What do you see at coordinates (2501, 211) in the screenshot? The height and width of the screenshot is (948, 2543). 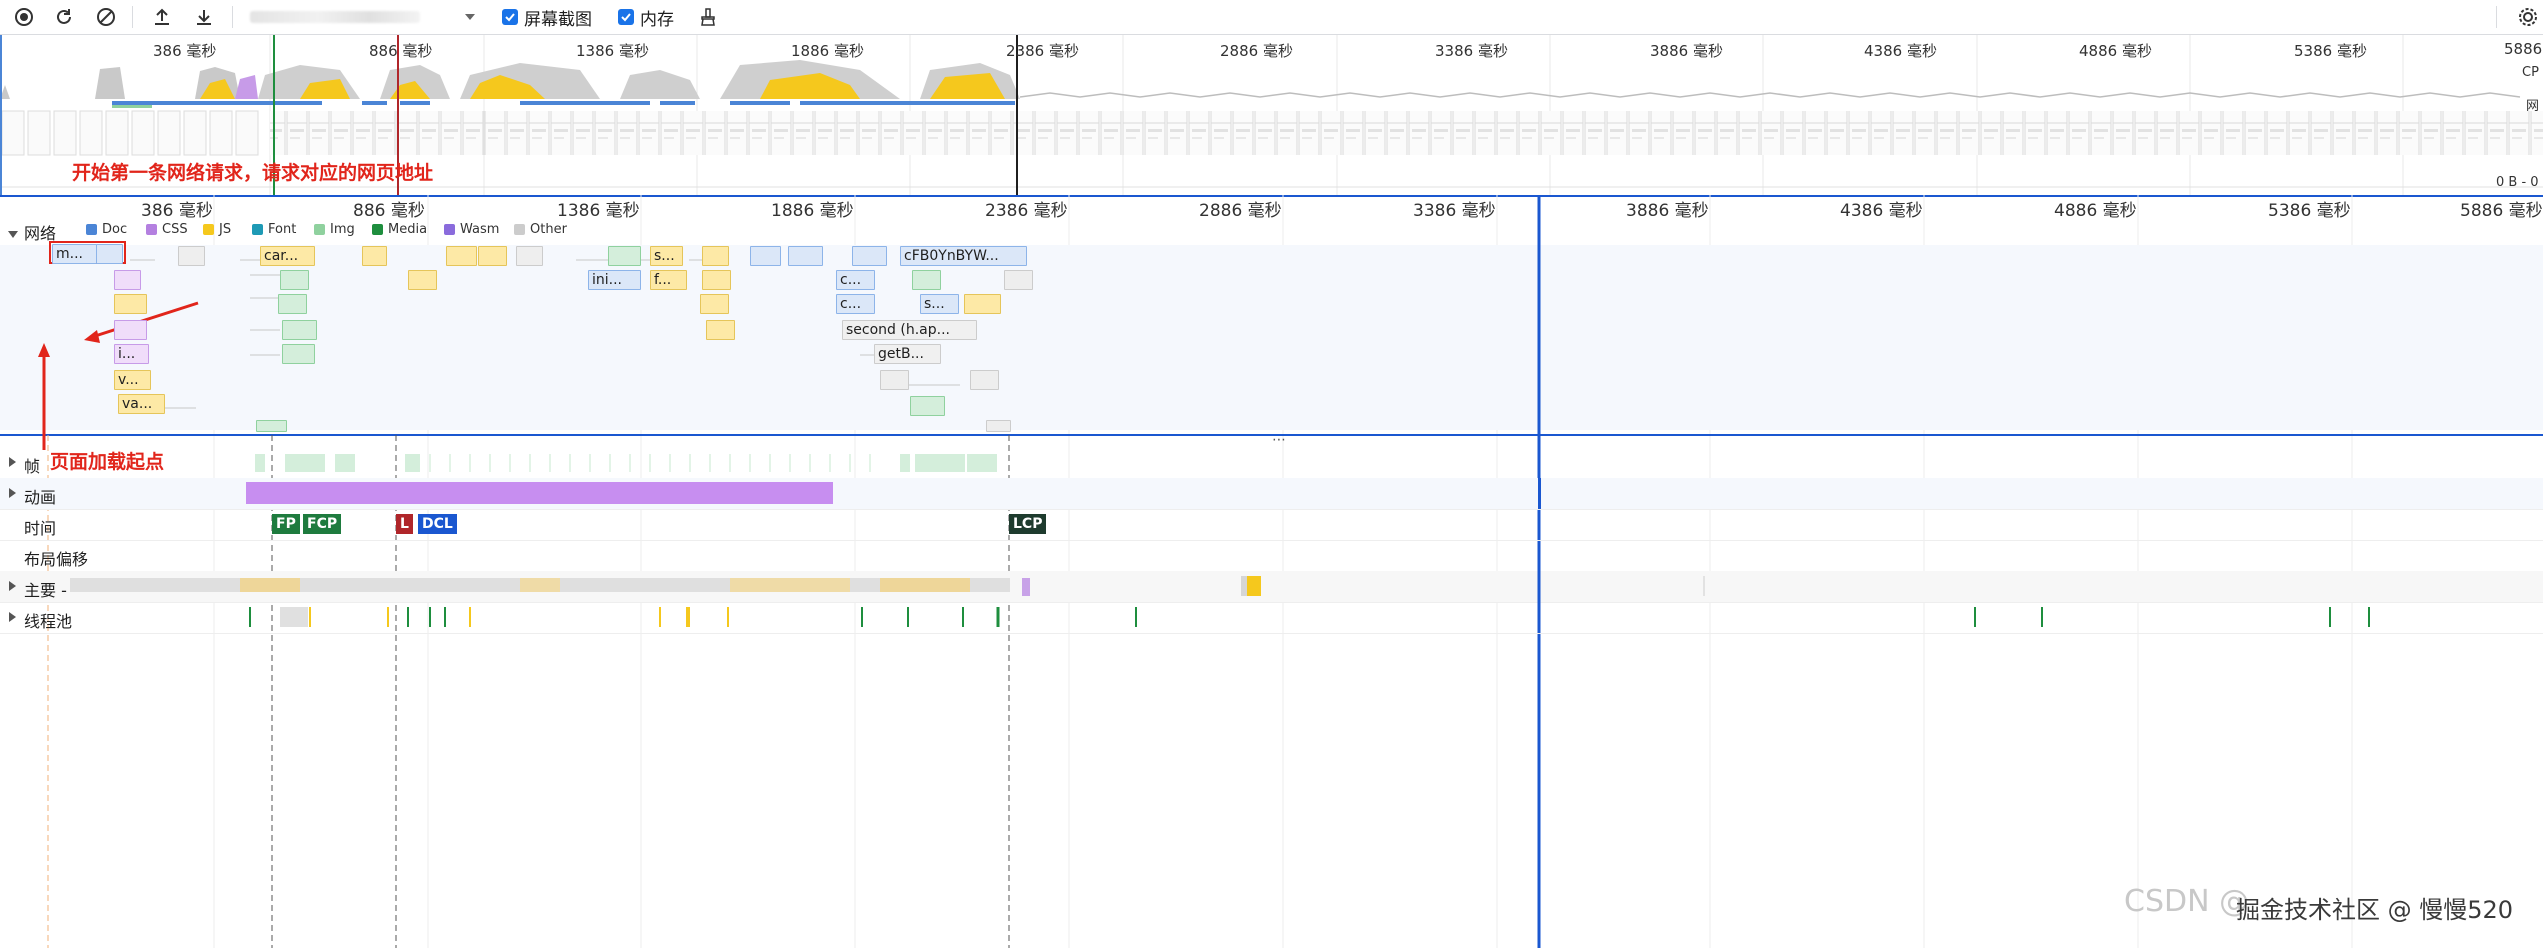 I see `timeline-ruler-label: 5886 毫秒` at bounding box center [2501, 211].